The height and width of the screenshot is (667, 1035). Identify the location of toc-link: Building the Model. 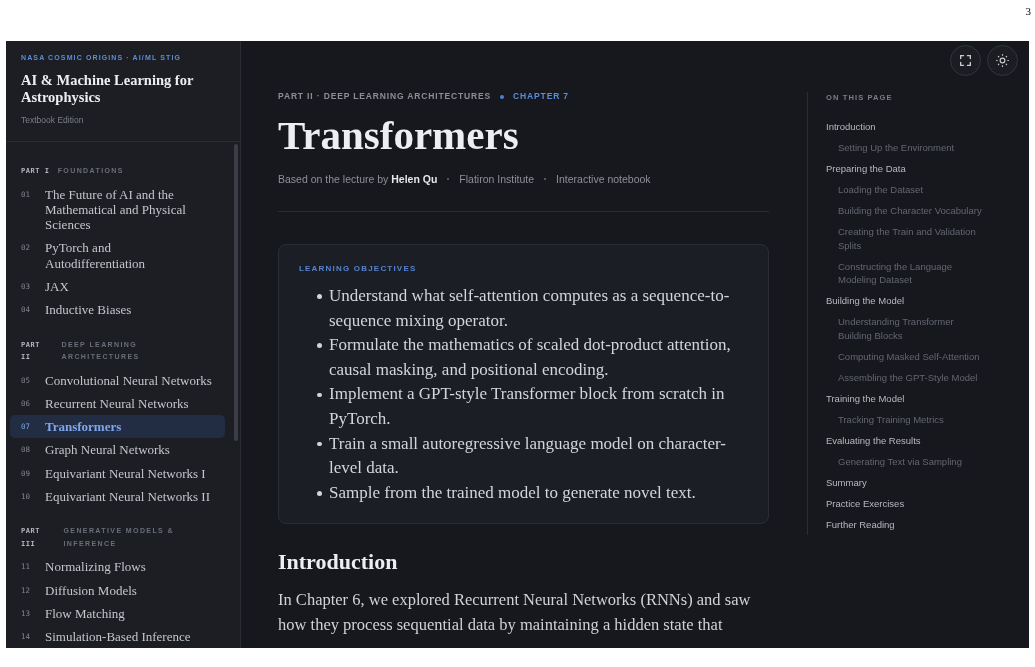
(865, 301).